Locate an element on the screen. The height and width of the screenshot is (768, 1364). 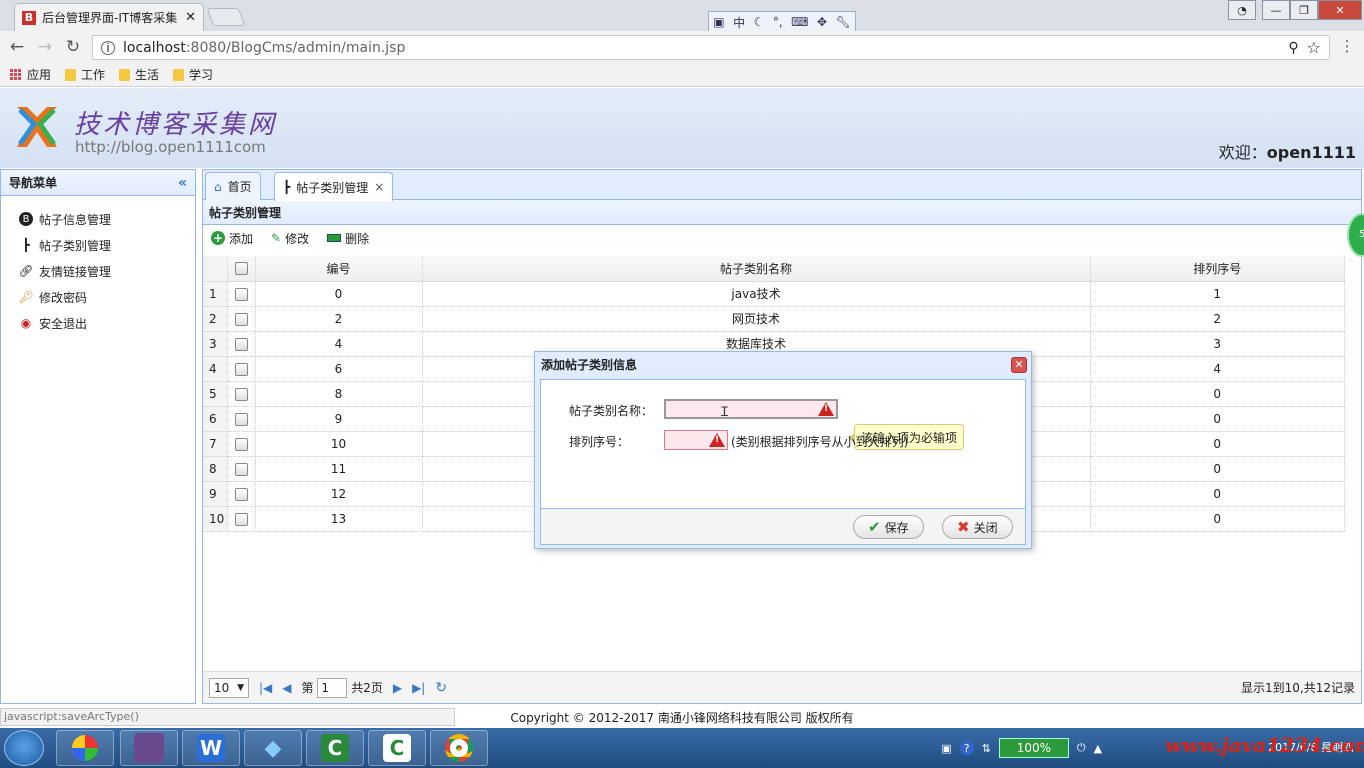
reload-icon: ↻ is located at coordinates (73, 47).